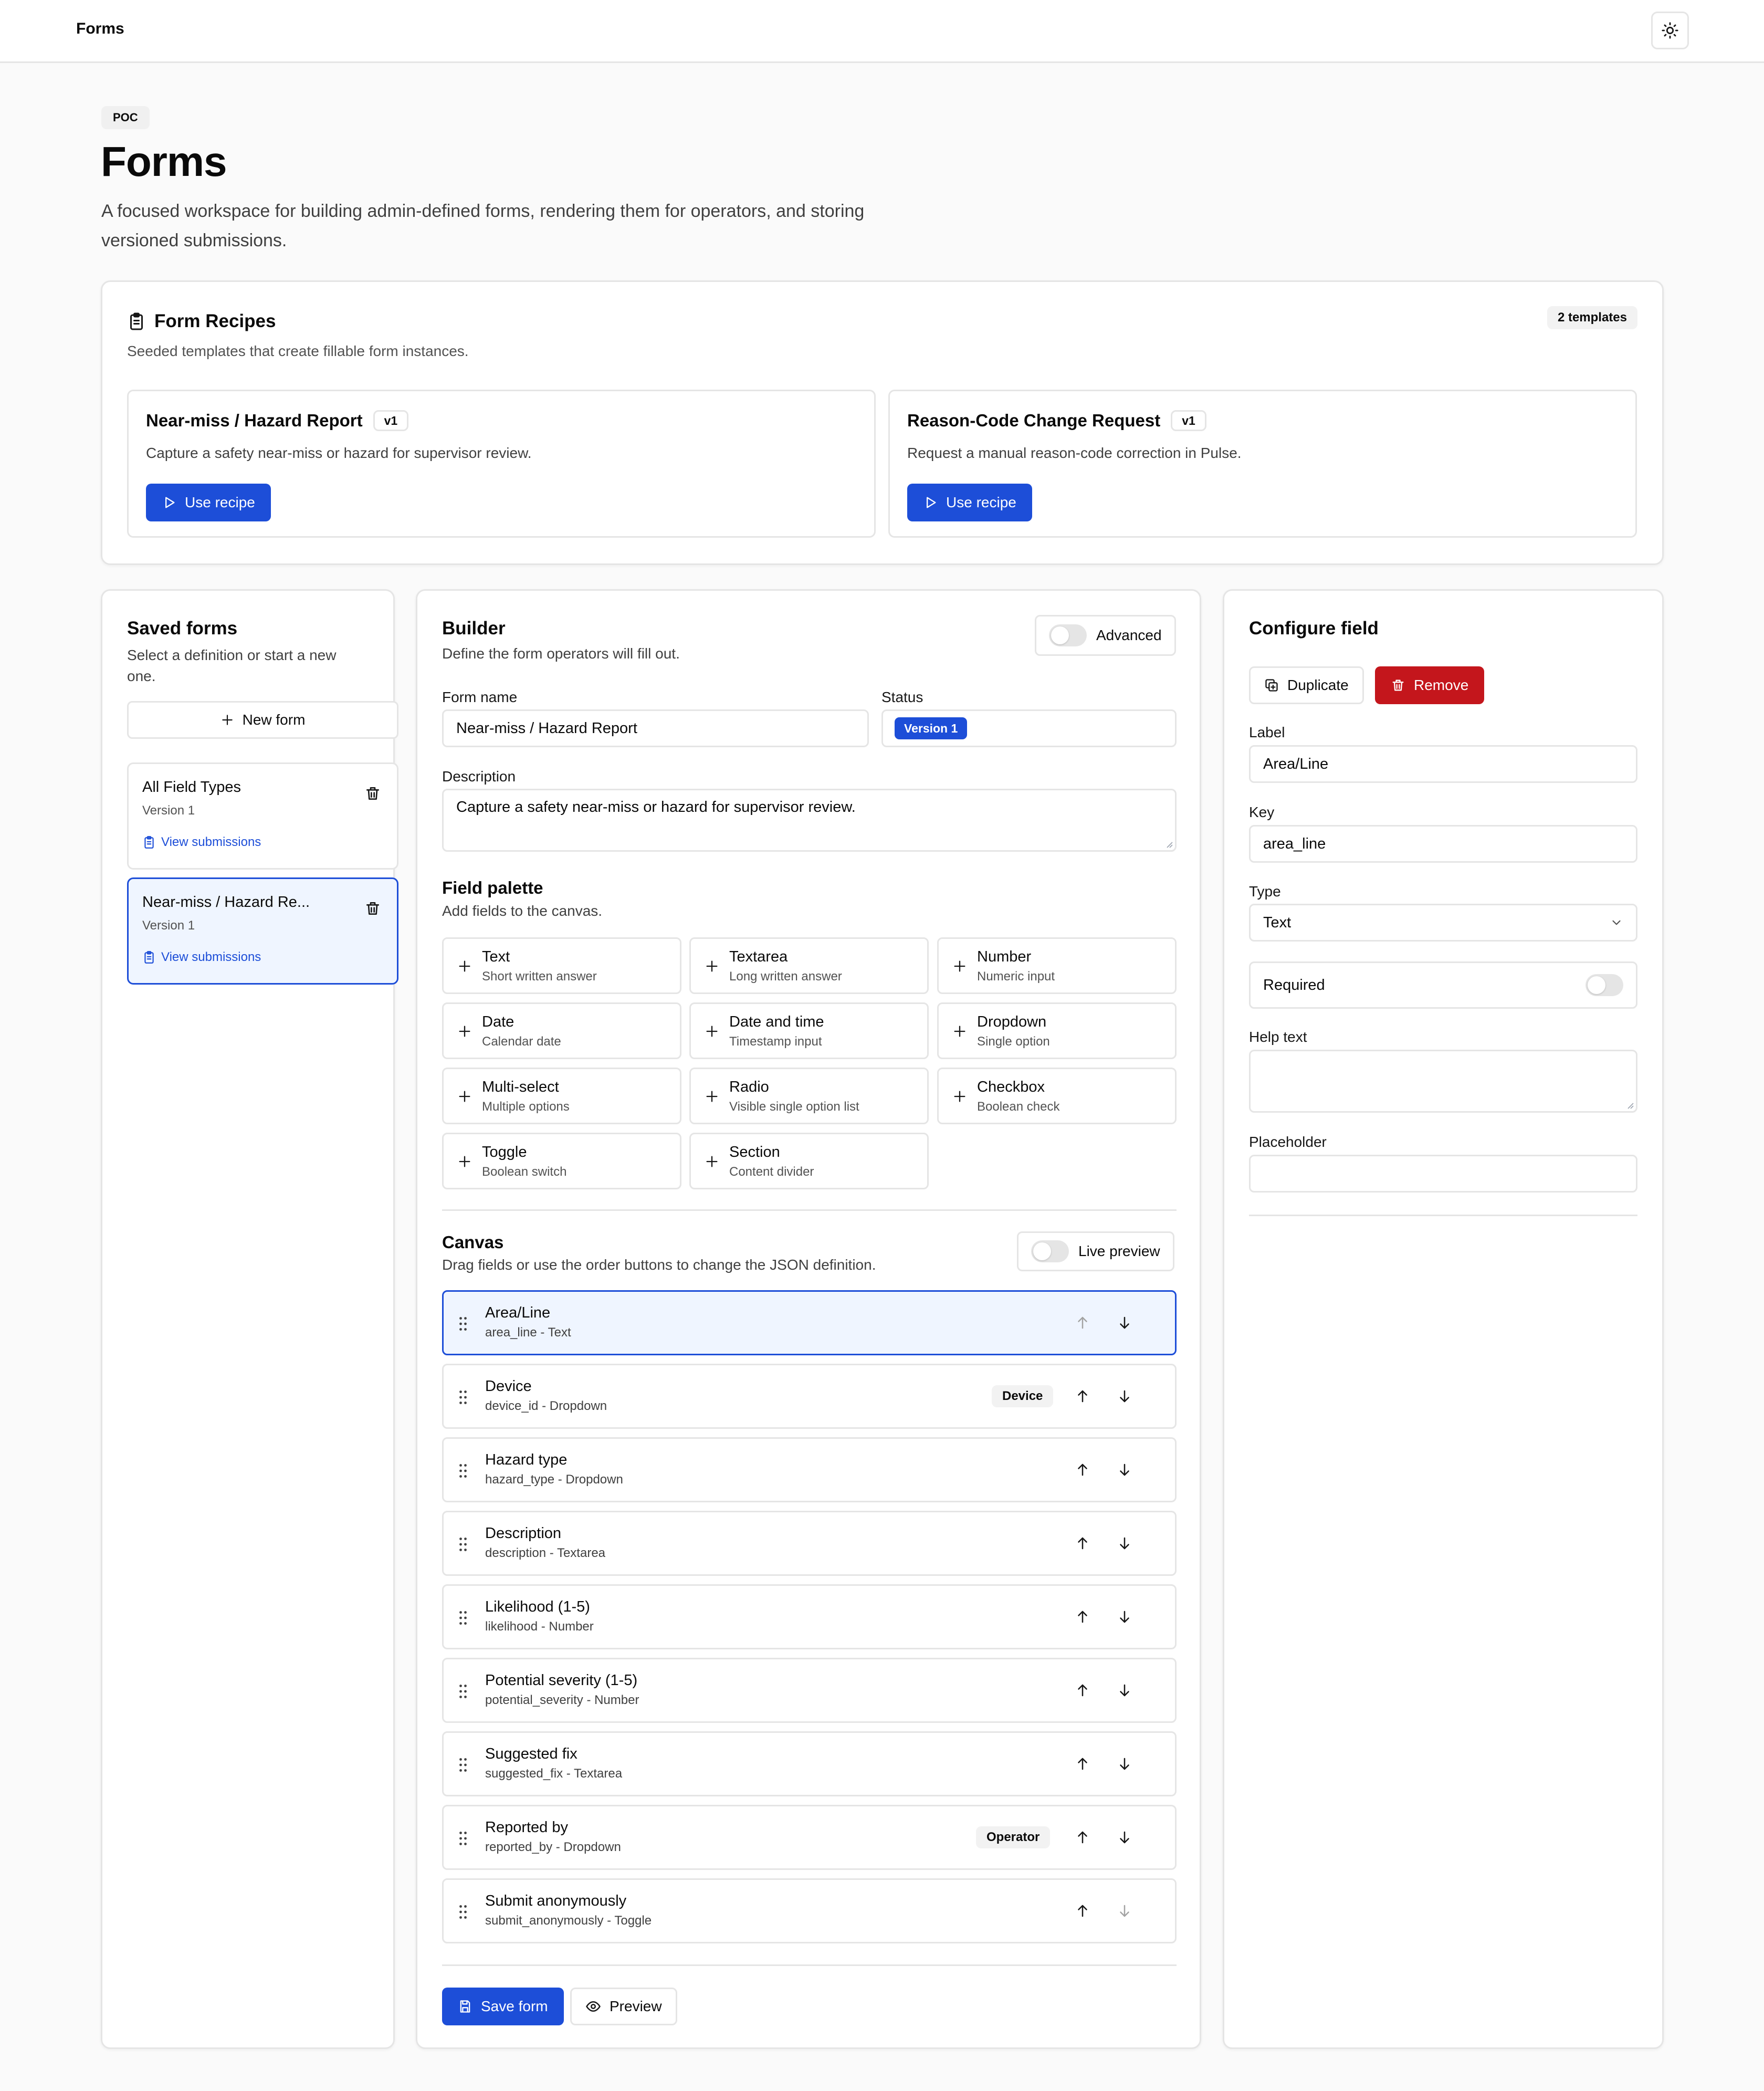 The image size is (1764, 2091). What do you see at coordinates (539, 976) in the screenshot?
I see `palette-item-description: Short written answer` at bounding box center [539, 976].